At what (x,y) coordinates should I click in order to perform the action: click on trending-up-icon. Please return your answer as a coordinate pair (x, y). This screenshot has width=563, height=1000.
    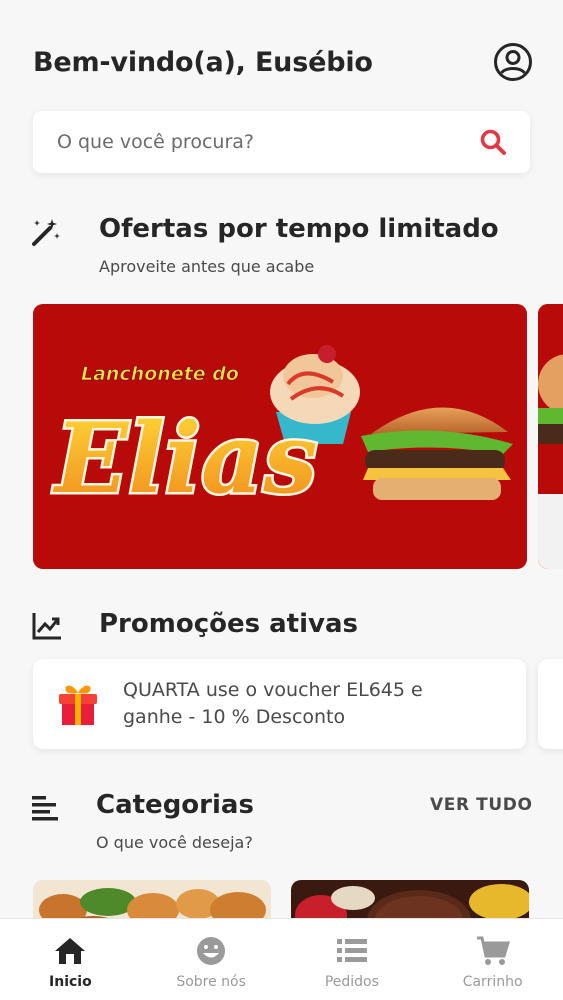
    Looking at the image, I should click on (46, 626).